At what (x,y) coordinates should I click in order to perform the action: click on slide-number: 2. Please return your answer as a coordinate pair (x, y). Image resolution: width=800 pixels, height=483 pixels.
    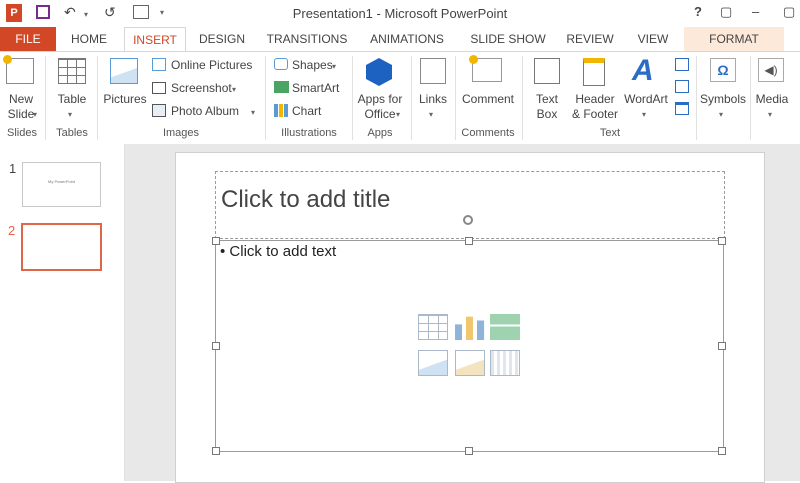
    Looking at the image, I should click on (12, 230).